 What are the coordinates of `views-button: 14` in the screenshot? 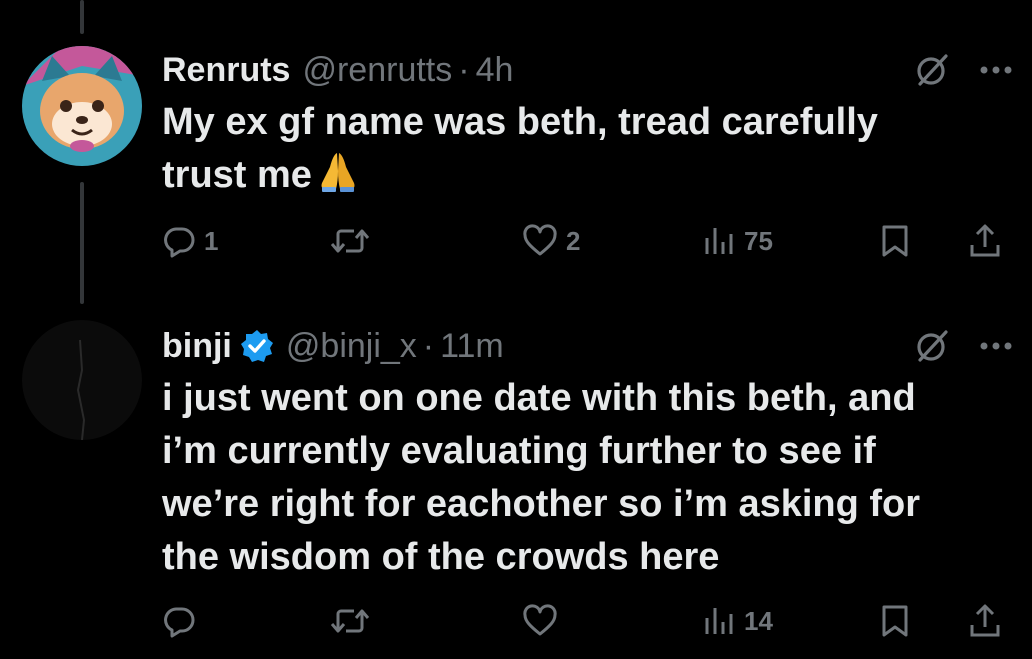 It's located at (737, 621).